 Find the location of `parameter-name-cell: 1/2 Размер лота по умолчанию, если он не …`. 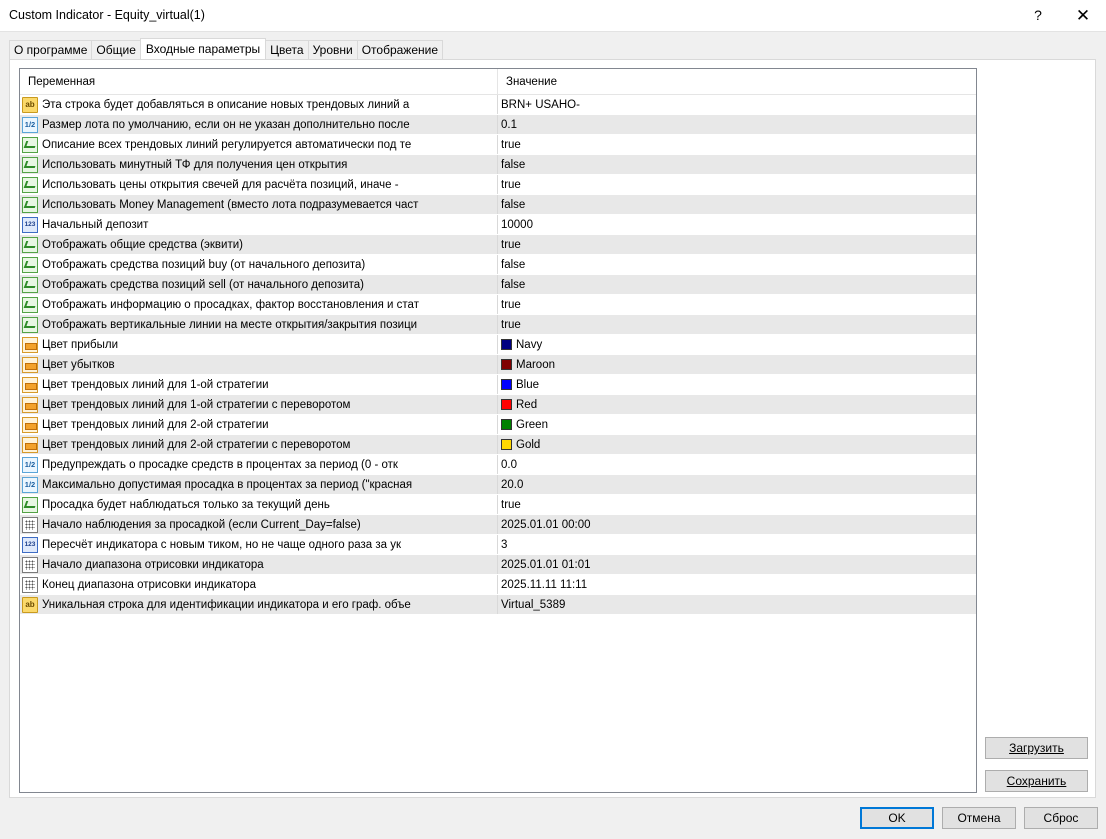

parameter-name-cell: 1/2 Размер лота по умолчанию, если он не … is located at coordinates (259, 124).